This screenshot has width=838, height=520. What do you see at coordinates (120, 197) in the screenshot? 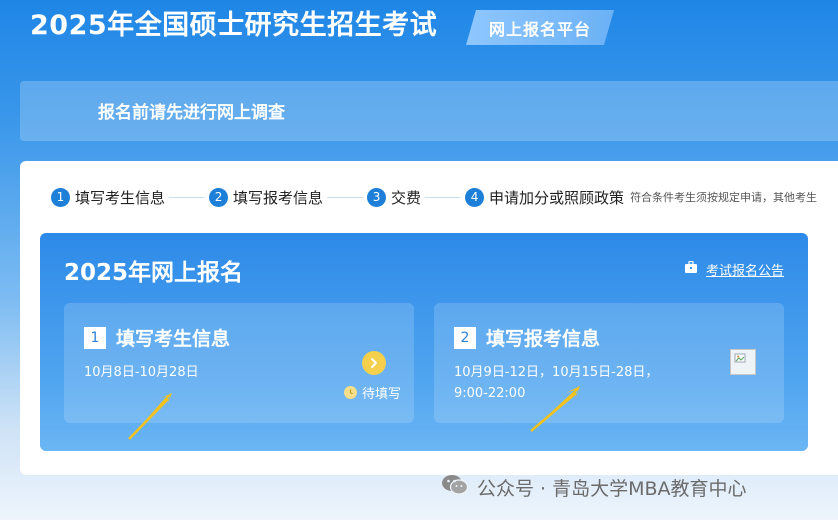
I see `step-label: 填写考生信息` at bounding box center [120, 197].